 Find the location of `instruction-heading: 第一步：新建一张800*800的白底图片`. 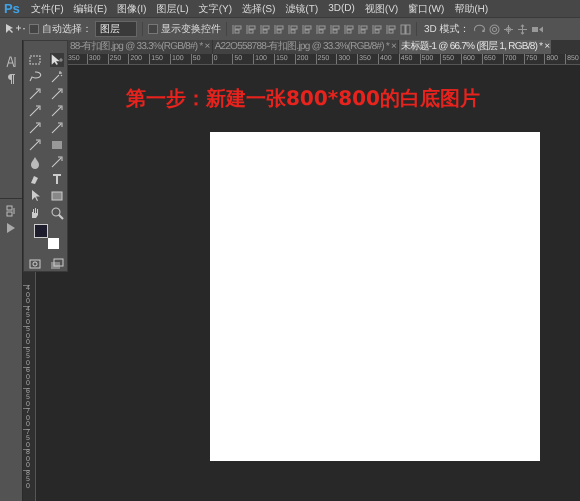

instruction-heading: 第一步：新建一张800*800的白底图片 is located at coordinates (303, 98).